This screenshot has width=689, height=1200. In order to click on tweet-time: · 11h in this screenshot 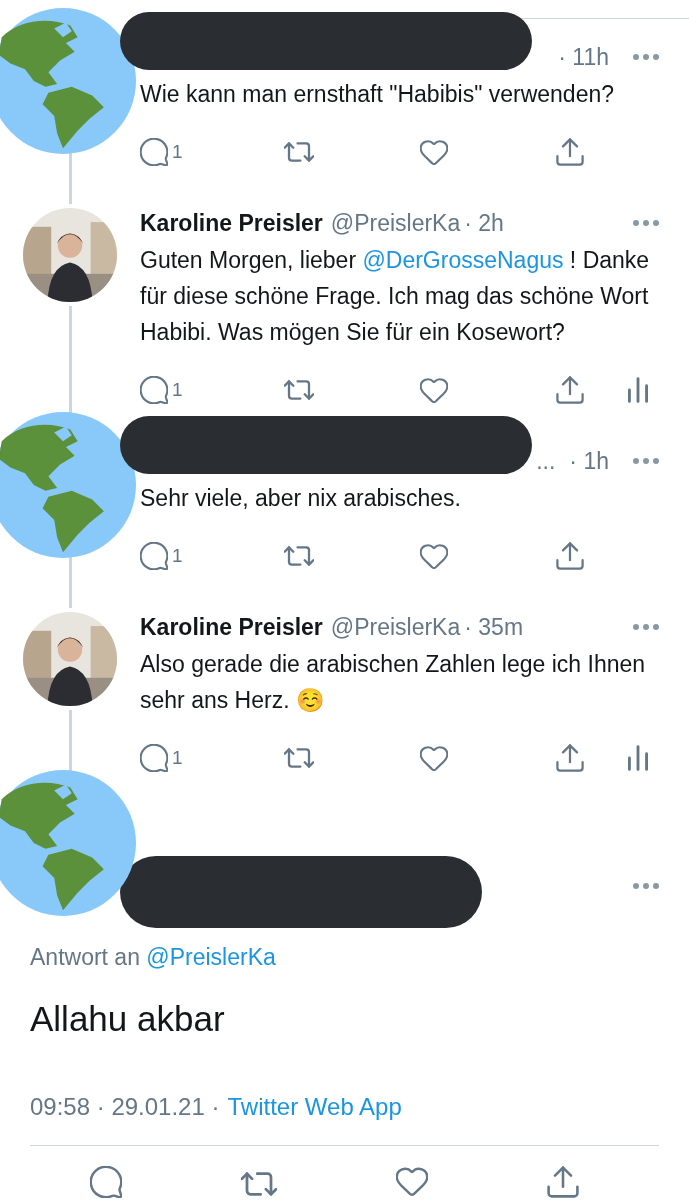, I will do `click(583, 57)`.